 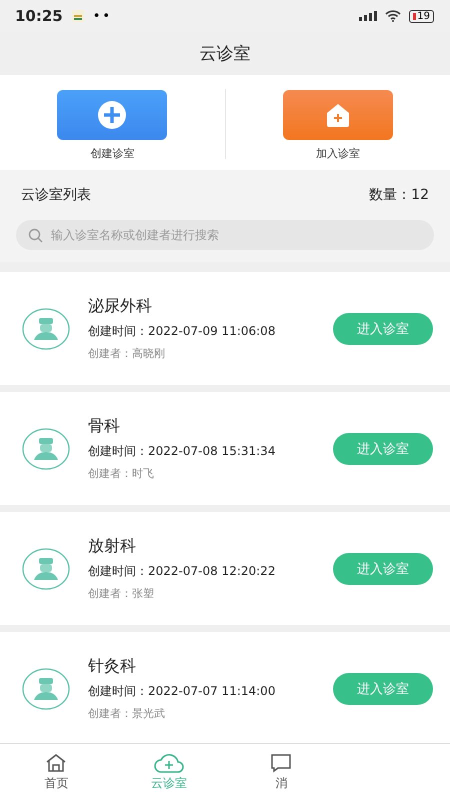 What do you see at coordinates (112, 546) in the screenshot?
I see `room-name: 放射科` at bounding box center [112, 546].